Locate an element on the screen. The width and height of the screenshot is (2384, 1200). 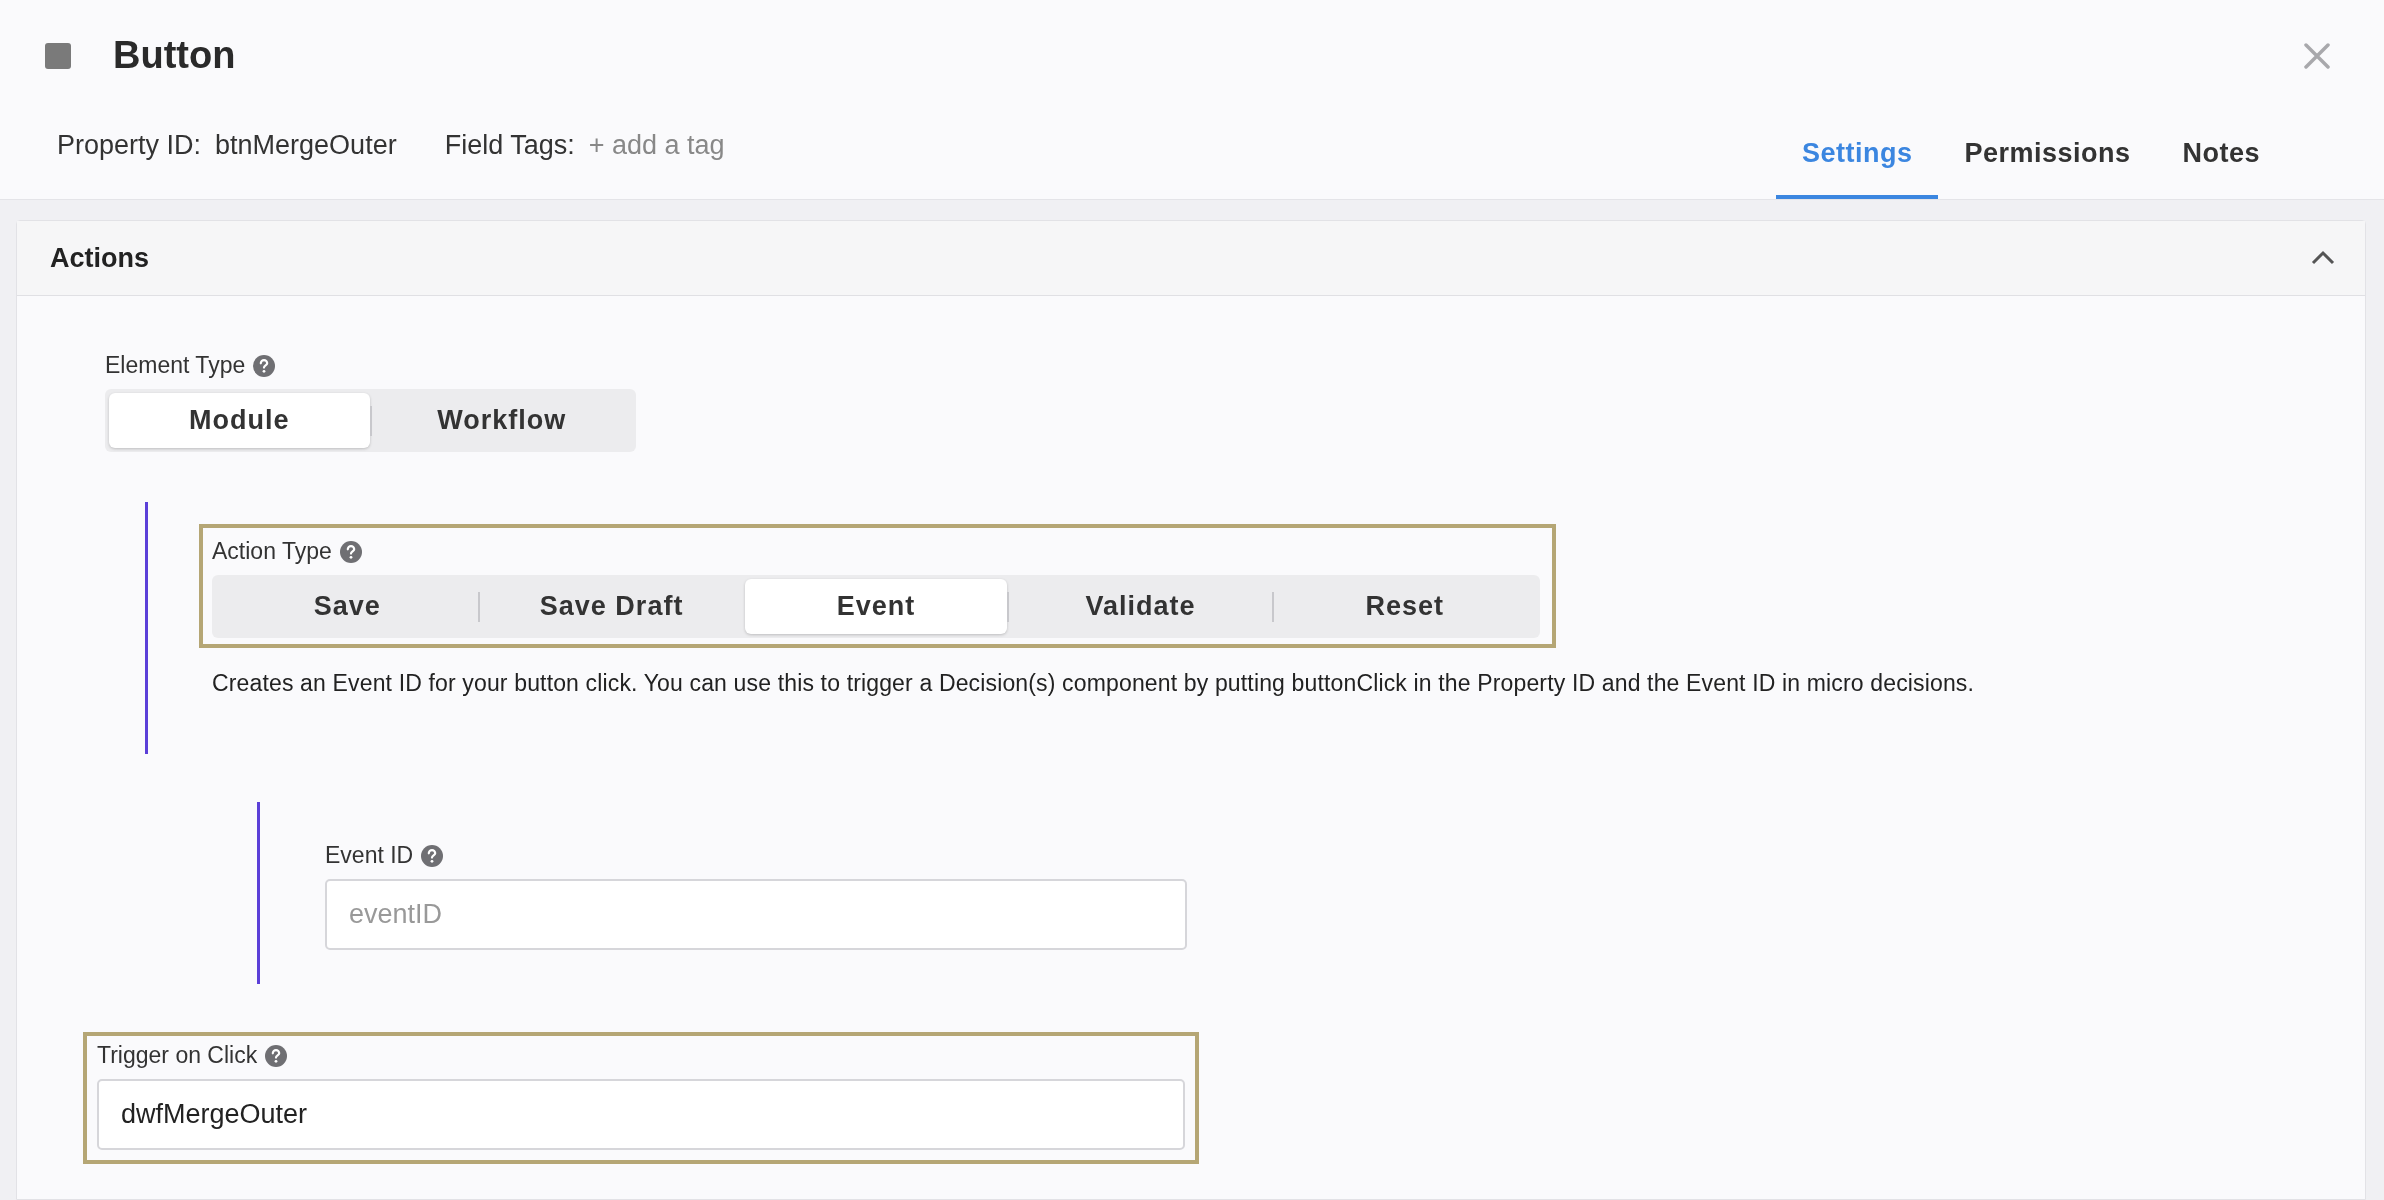
window-title: Button is located at coordinates (175, 55).